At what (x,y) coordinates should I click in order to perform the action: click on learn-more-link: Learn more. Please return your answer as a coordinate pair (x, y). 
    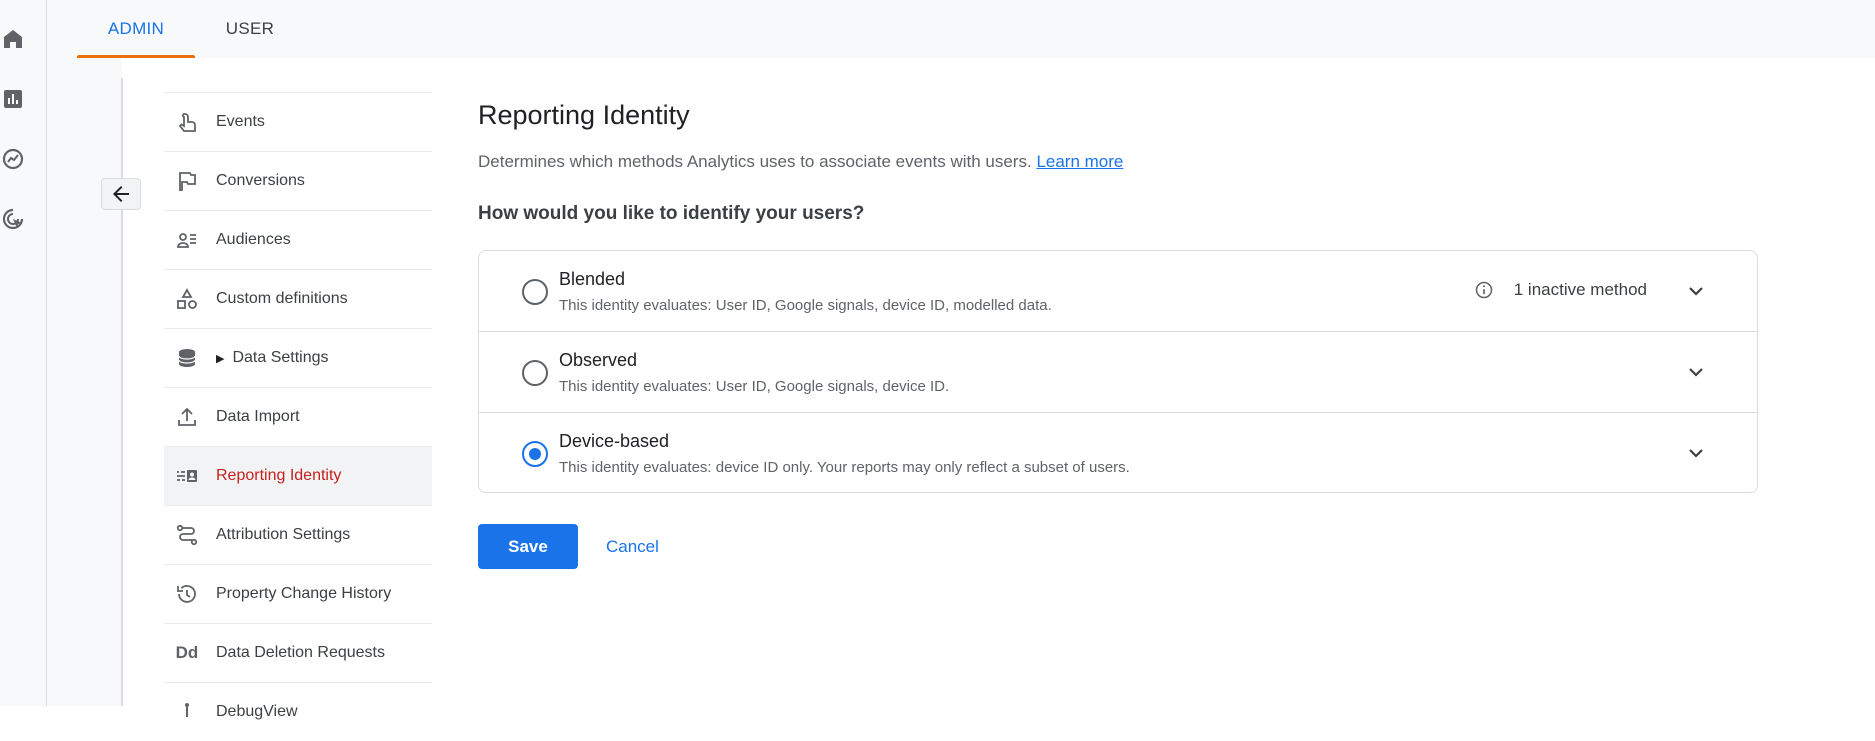
    Looking at the image, I should click on (1079, 161).